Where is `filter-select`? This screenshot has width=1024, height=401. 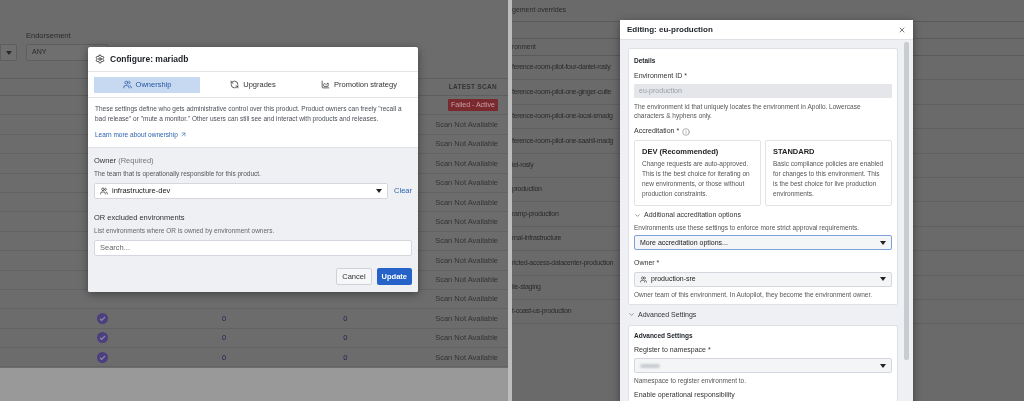 filter-select is located at coordinates (8, 52).